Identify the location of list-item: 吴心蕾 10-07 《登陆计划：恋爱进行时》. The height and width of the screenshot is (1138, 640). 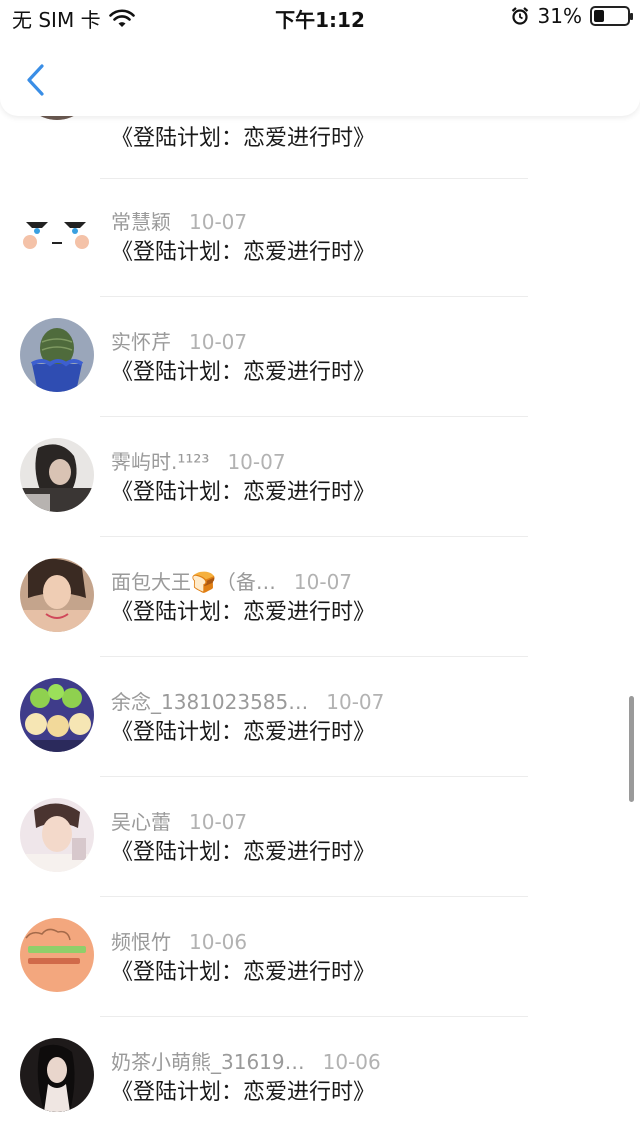
(320, 858).